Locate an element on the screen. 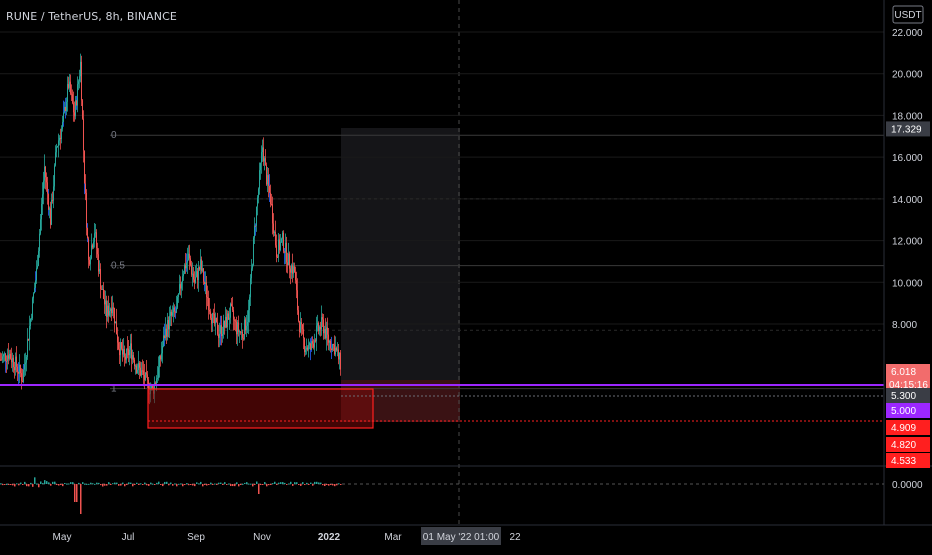 This screenshot has width=932, height=555. price-tick-label: 20.000 is located at coordinates (907, 75).